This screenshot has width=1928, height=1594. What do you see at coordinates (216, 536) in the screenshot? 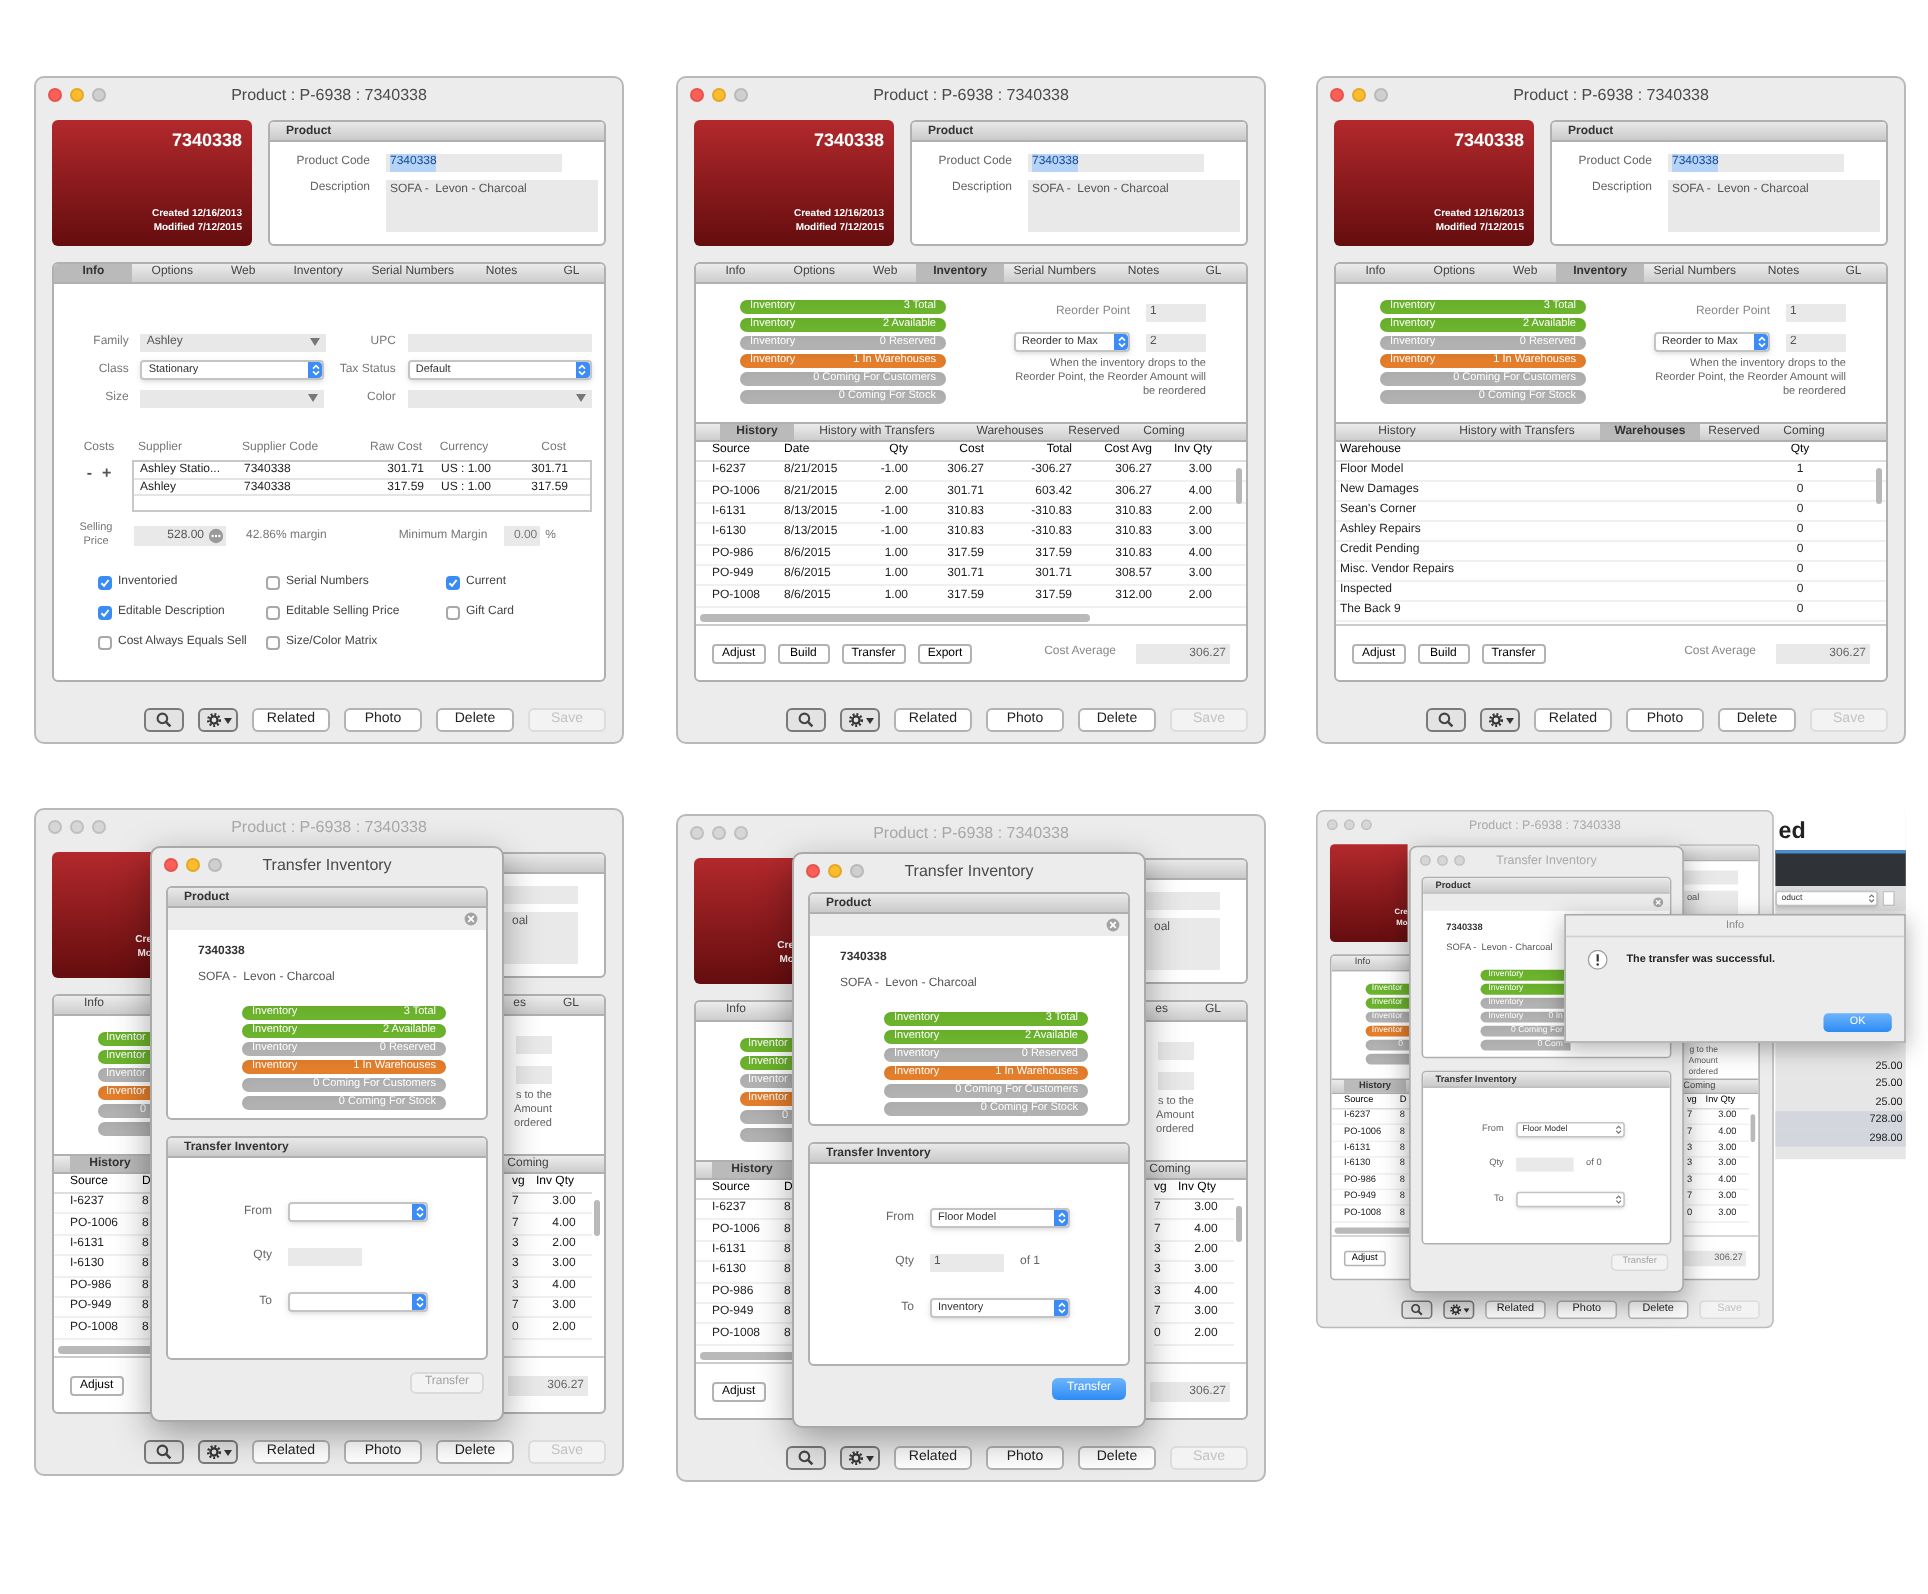
I see `more-icon` at bounding box center [216, 536].